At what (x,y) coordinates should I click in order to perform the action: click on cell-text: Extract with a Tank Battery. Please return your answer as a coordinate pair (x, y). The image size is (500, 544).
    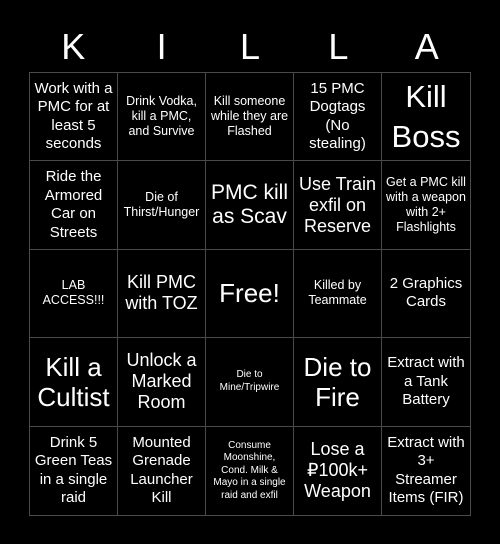
    Looking at the image, I should click on (426, 381).